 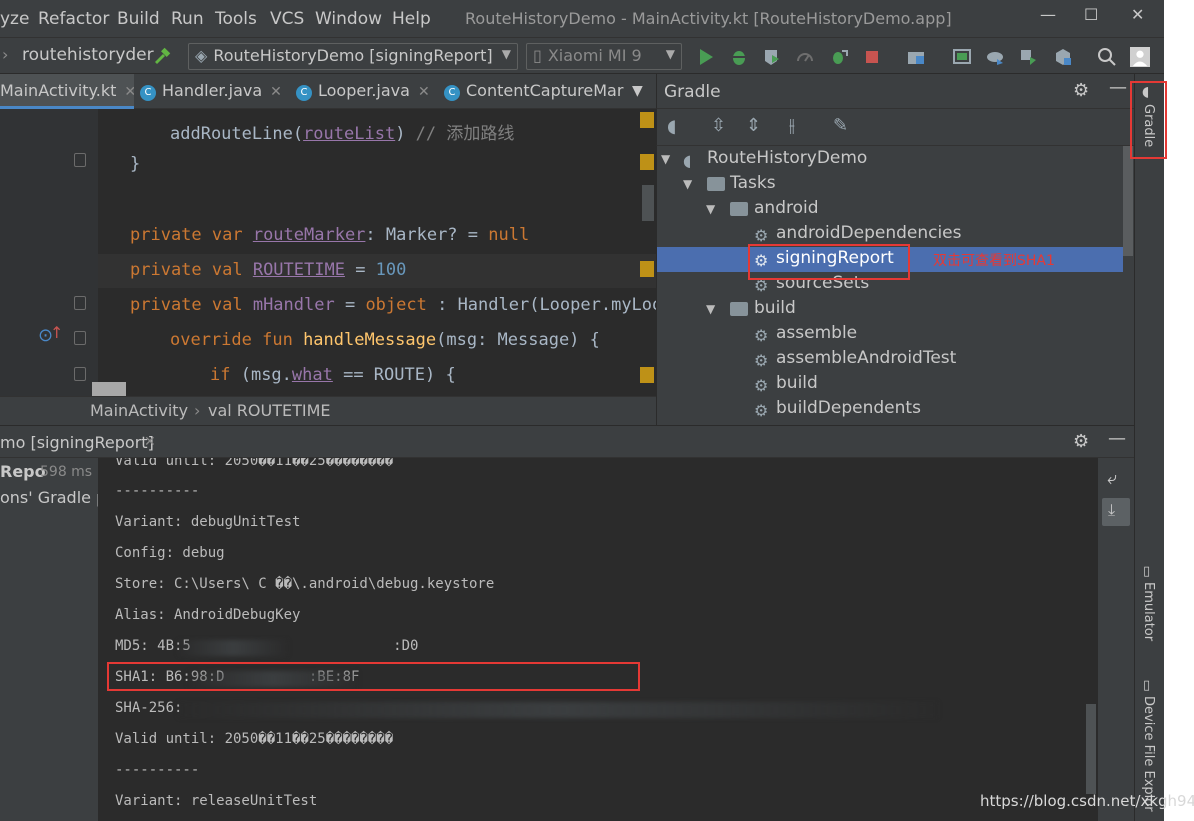 I want to click on tree-label: build, so click(x=797, y=383).